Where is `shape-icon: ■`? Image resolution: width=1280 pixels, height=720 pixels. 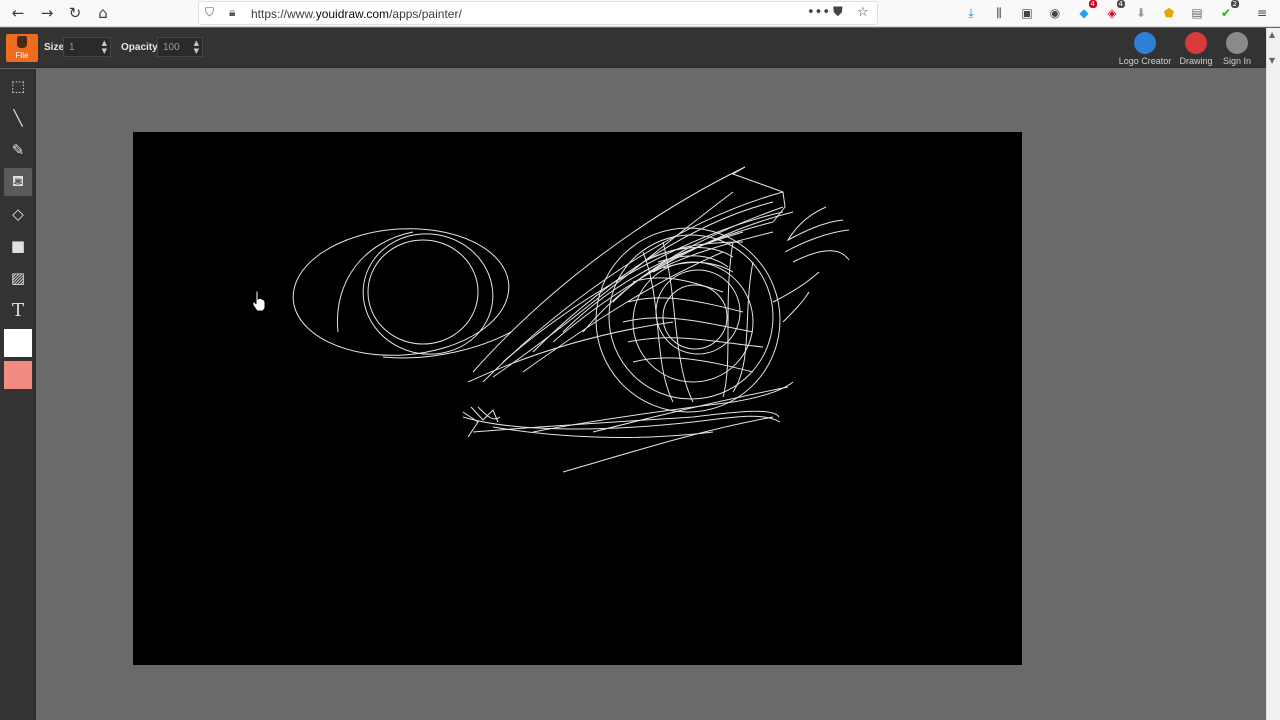
shape-icon: ■ is located at coordinates (18, 246).